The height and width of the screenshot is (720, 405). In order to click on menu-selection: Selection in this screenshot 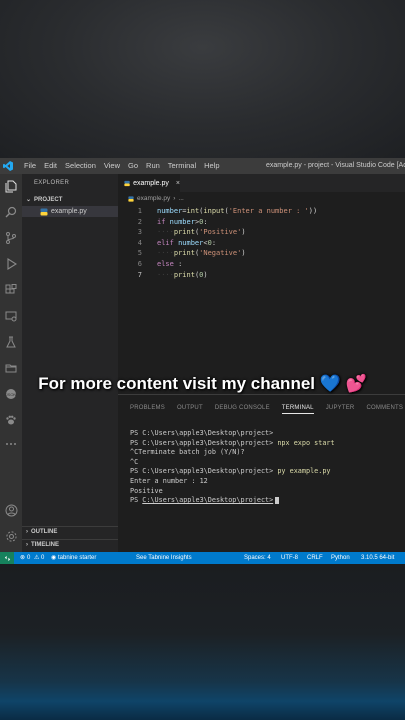, I will do `click(80, 166)`.